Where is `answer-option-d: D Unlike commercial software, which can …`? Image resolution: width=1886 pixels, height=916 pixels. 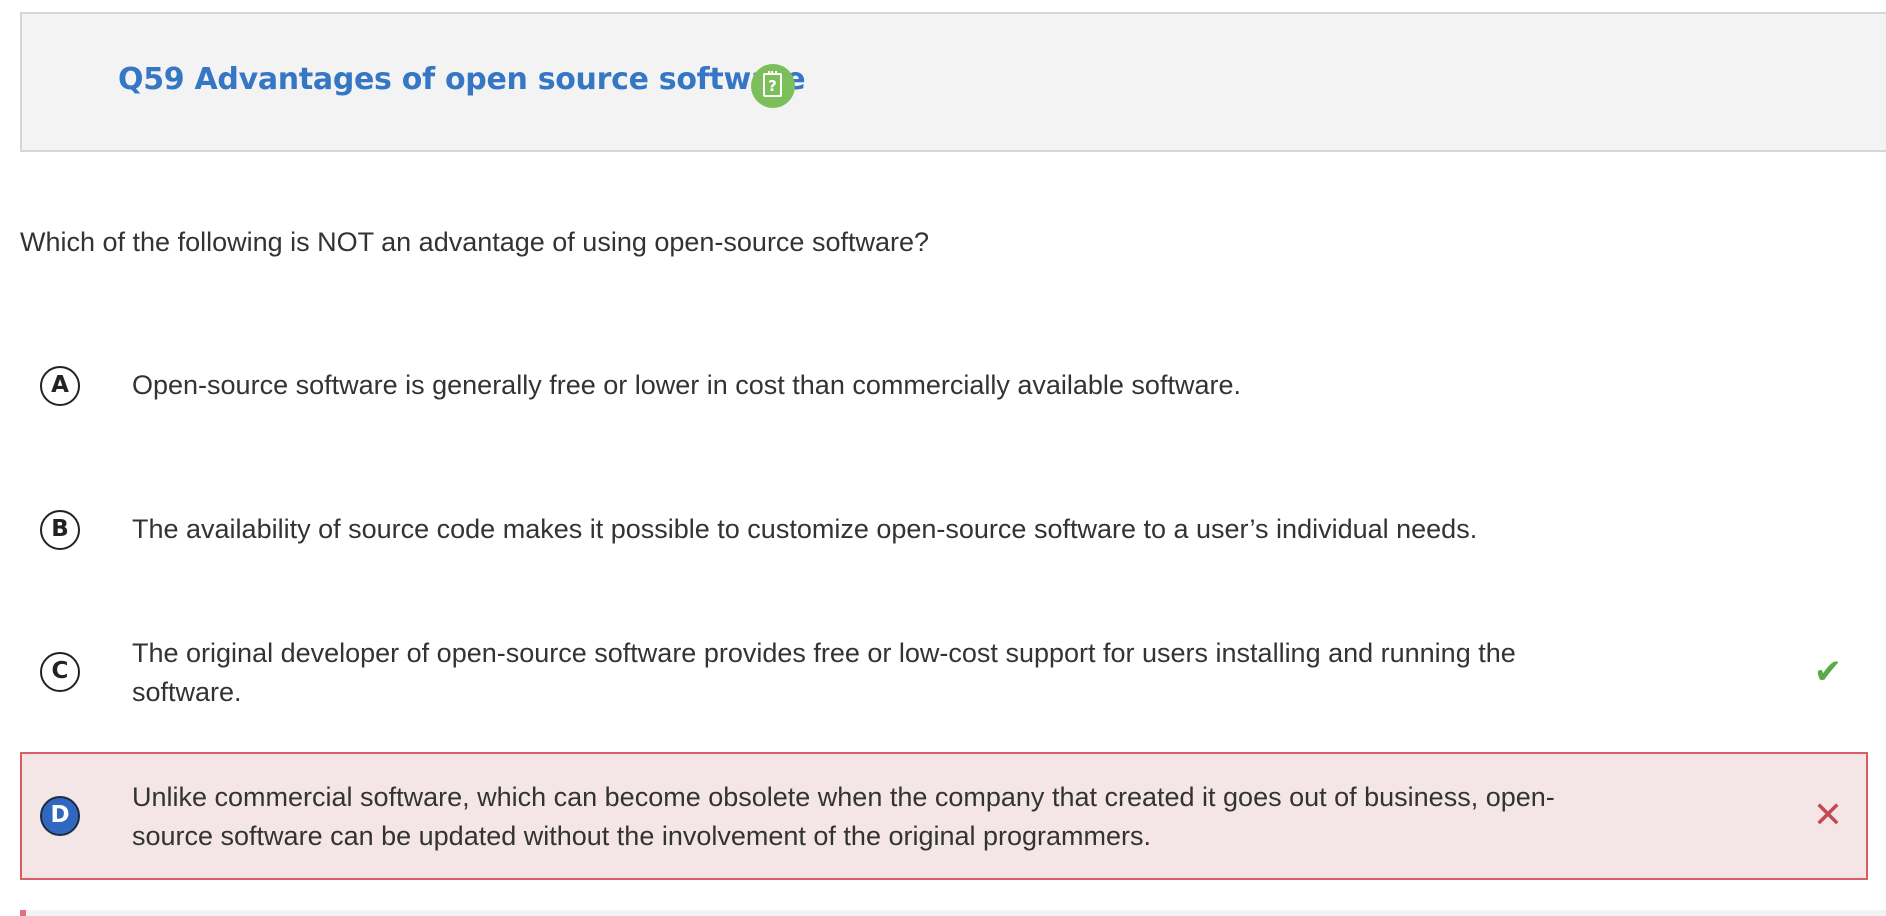 answer-option-d: D Unlike commercial software, which can … is located at coordinates (944, 816).